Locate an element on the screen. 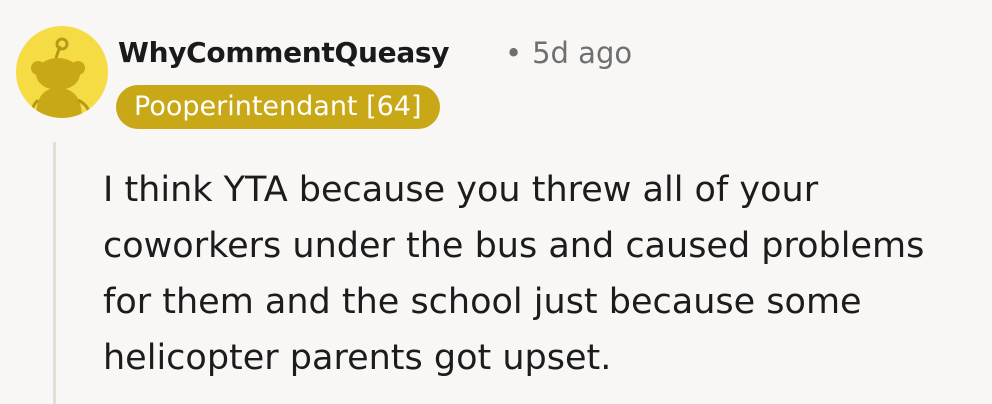 The width and height of the screenshot is (992, 404). avatar is located at coordinates (62, 72).